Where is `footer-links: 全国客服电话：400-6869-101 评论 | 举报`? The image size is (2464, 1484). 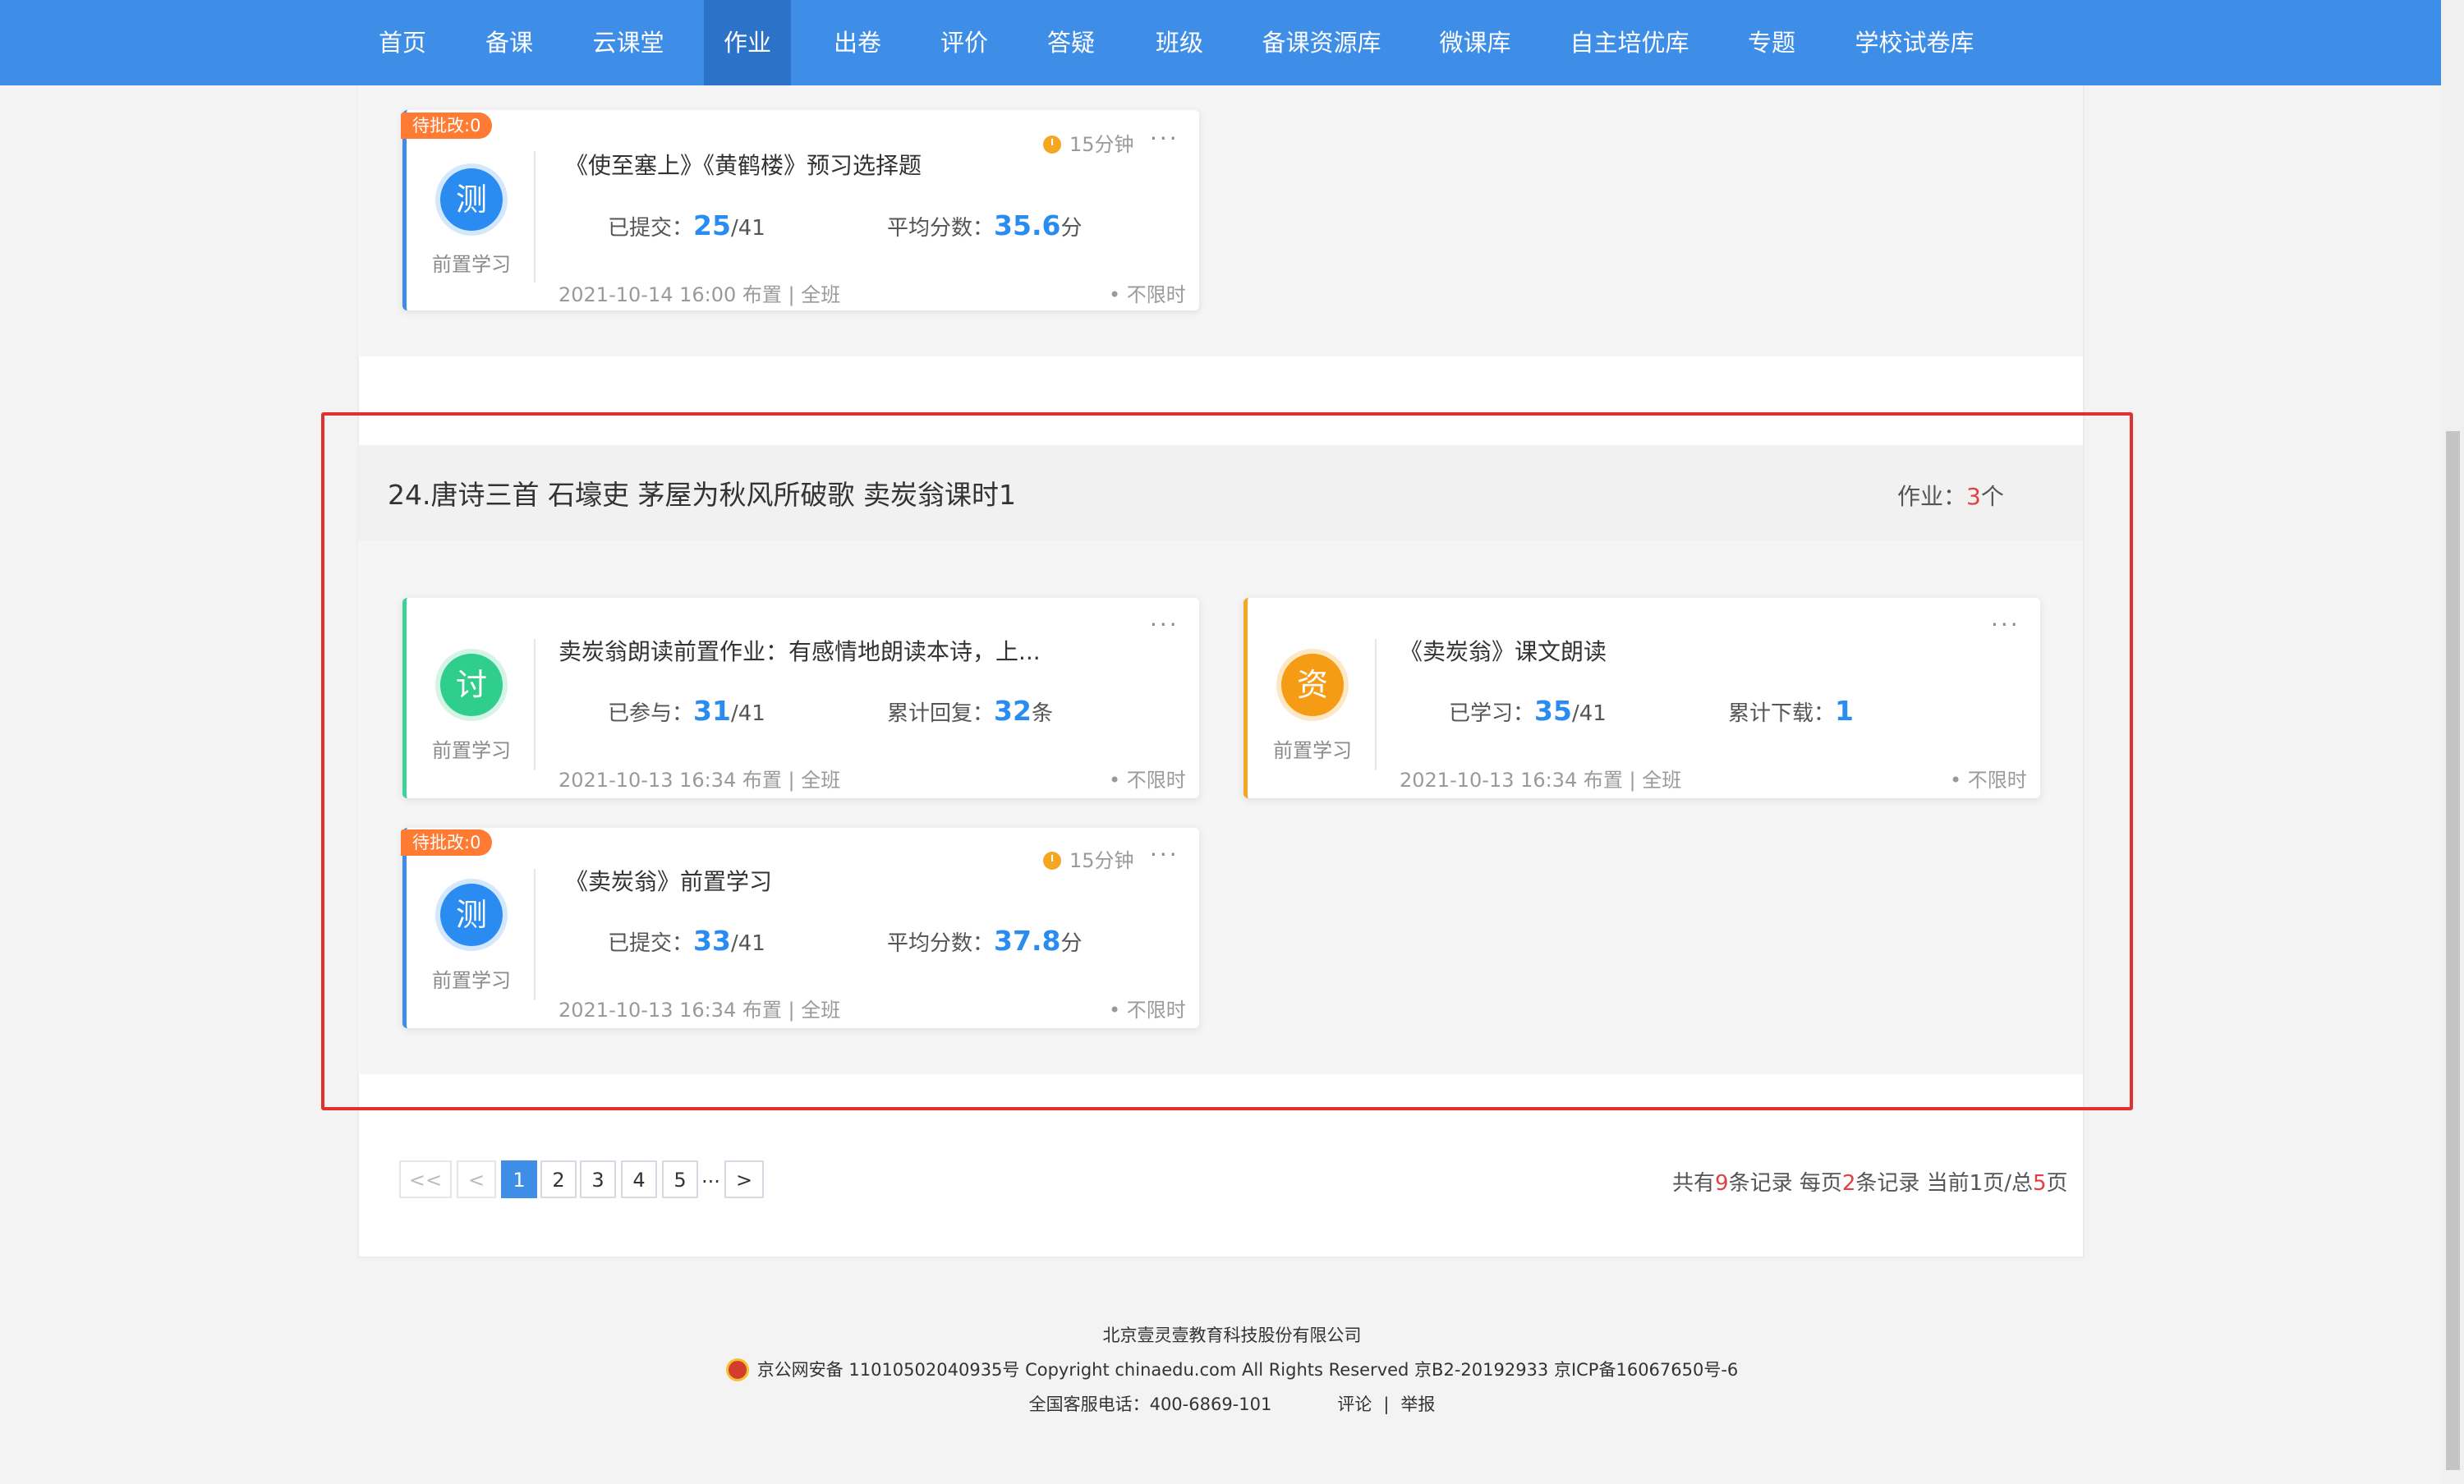 footer-links: 全国客服电话：400-6869-101 评论 | 举报 is located at coordinates (1232, 1404).